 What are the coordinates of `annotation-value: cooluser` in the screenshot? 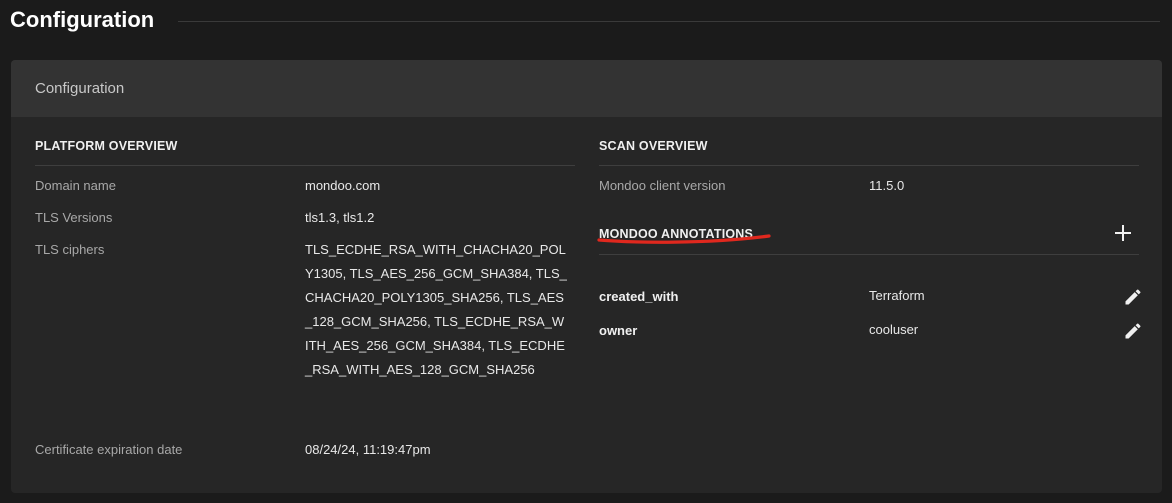 It's located at (894, 329).